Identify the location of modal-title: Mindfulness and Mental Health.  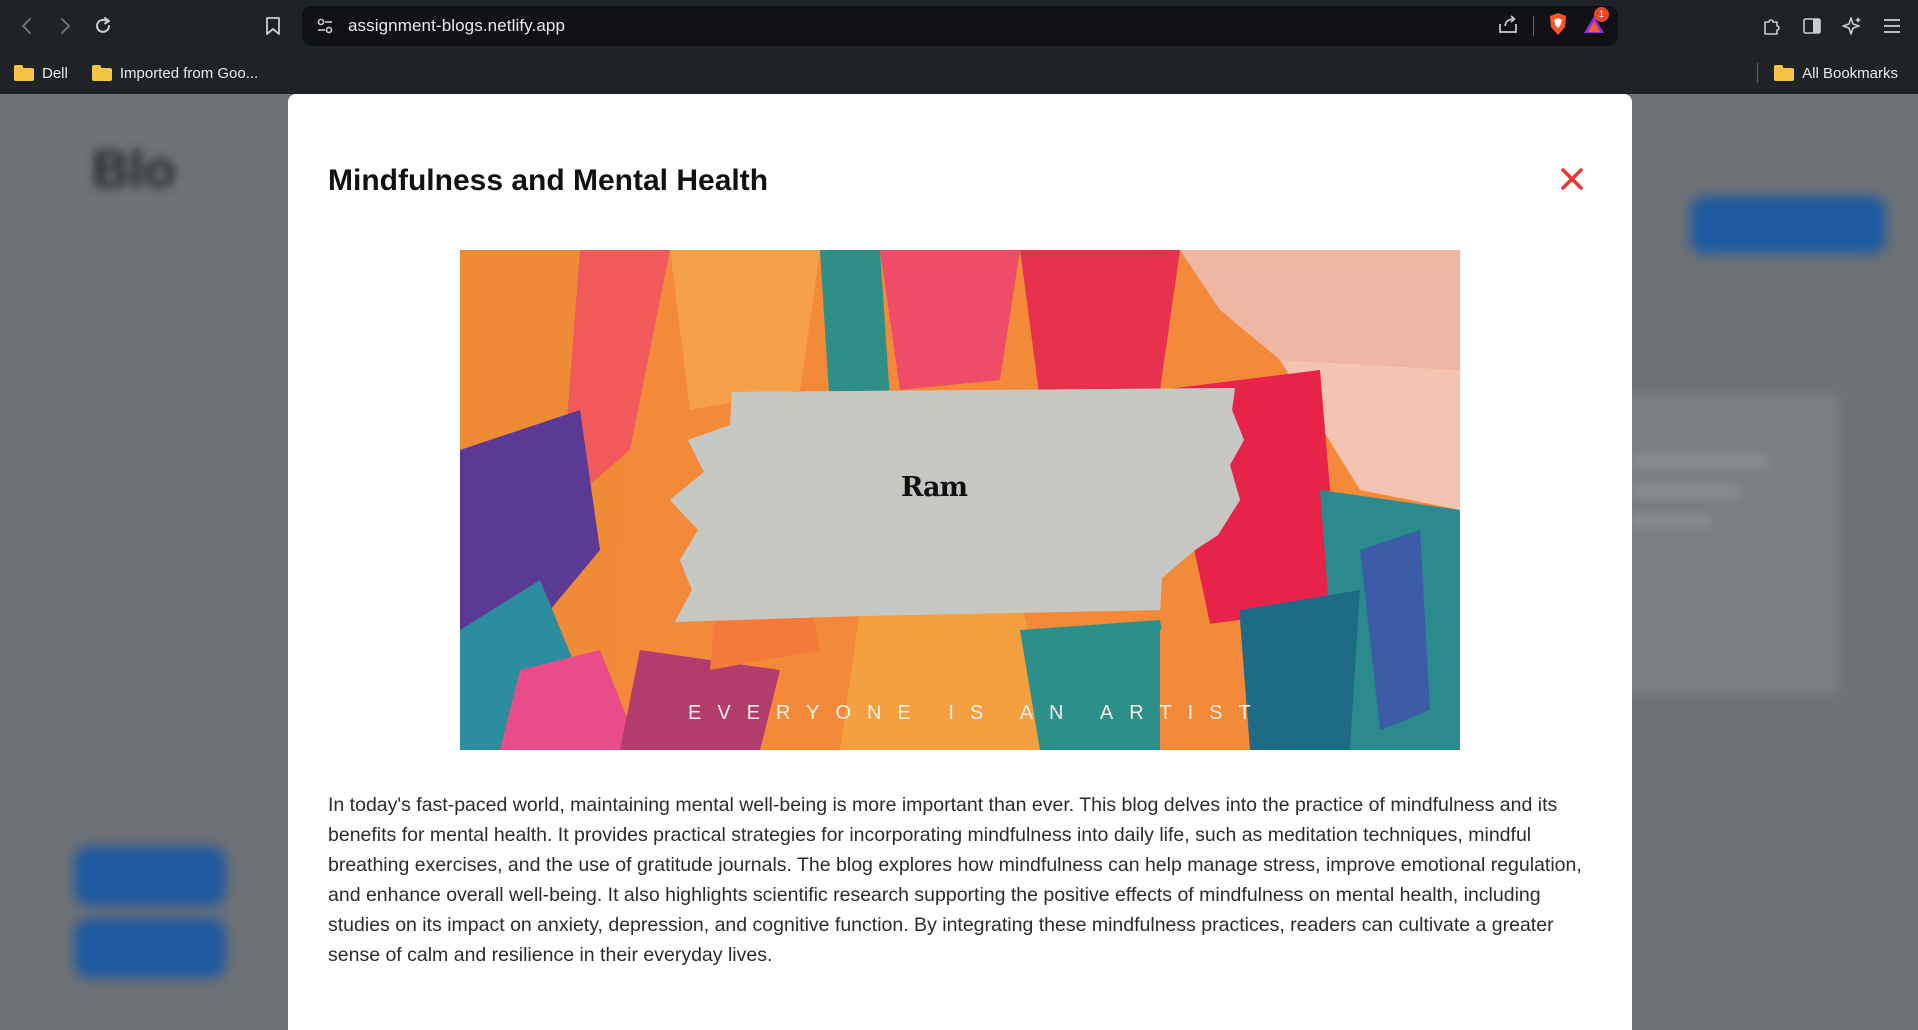
(548, 180).